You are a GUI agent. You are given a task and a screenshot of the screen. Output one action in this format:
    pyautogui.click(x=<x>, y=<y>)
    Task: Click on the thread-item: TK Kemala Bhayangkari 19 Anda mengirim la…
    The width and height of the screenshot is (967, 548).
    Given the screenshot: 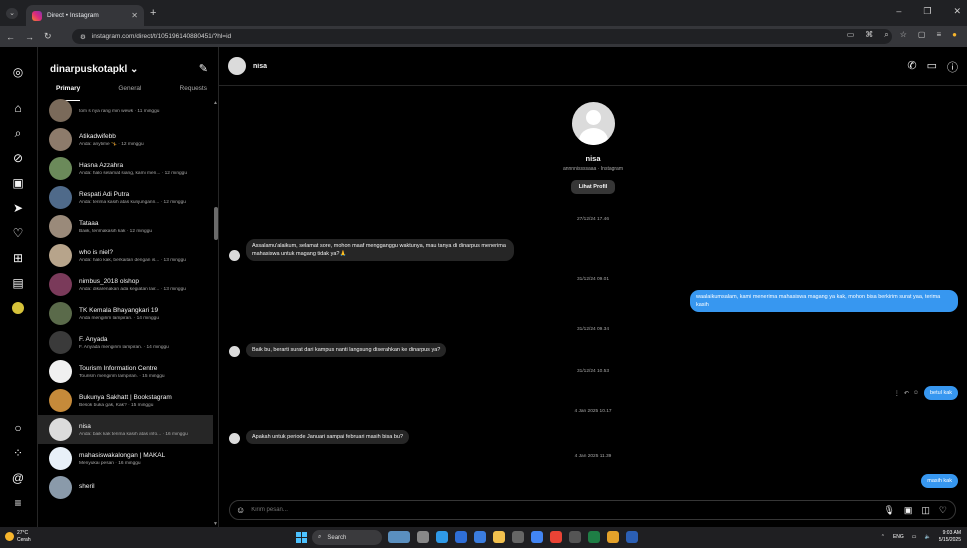 What is the action you would take?
    pyautogui.click(x=125, y=313)
    